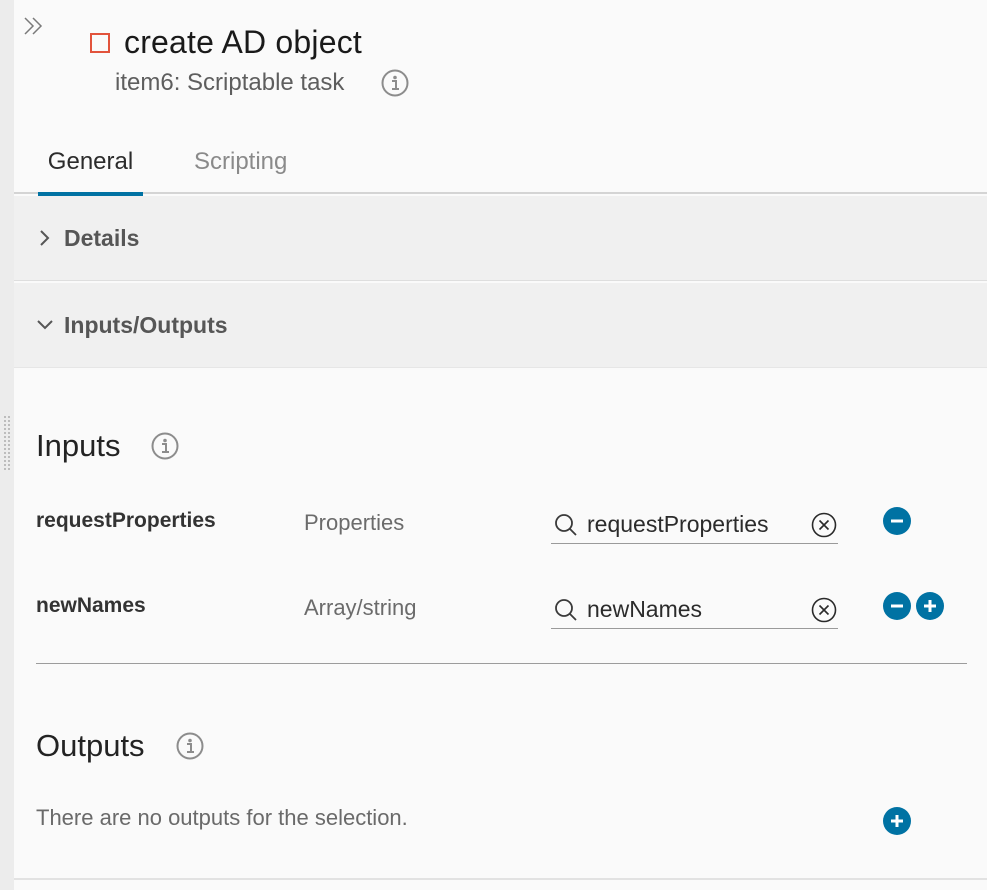 This screenshot has width=987, height=890. I want to click on details-section-header: Details, so click(500, 238).